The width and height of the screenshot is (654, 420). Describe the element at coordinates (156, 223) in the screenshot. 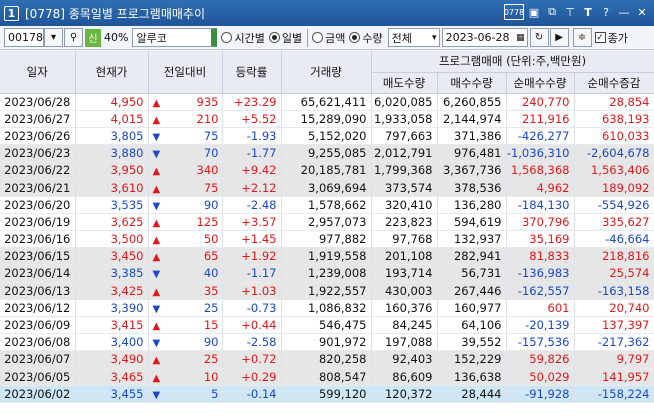

I see `arrow-up-icon: ▲` at that location.